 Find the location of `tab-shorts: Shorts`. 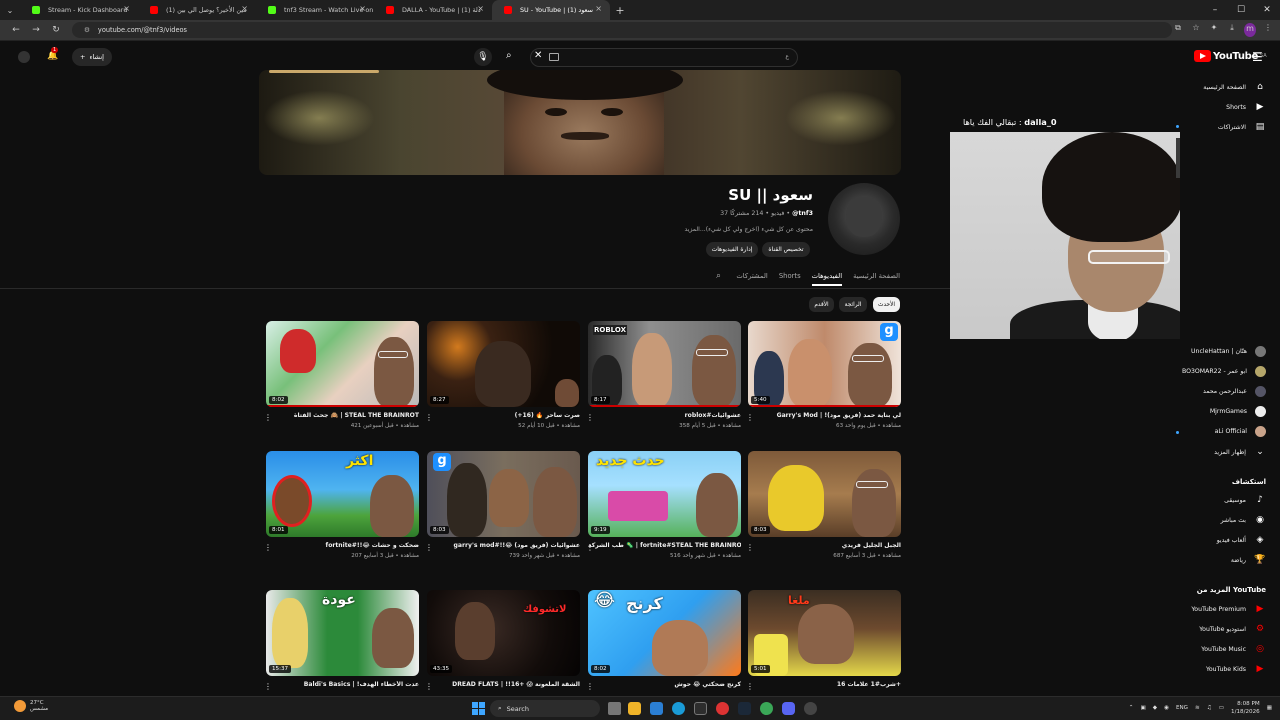

tab-shorts: Shorts is located at coordinates (790, 277).